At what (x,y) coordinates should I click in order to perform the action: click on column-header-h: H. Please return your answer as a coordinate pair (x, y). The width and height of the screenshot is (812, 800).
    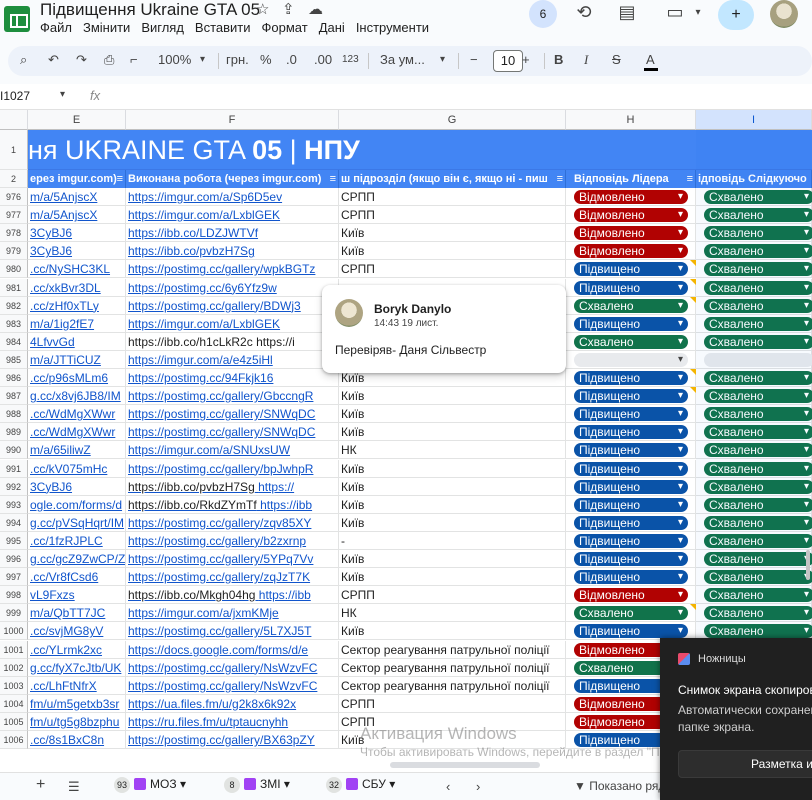
    Looking at the image, I should click on (631, 120).